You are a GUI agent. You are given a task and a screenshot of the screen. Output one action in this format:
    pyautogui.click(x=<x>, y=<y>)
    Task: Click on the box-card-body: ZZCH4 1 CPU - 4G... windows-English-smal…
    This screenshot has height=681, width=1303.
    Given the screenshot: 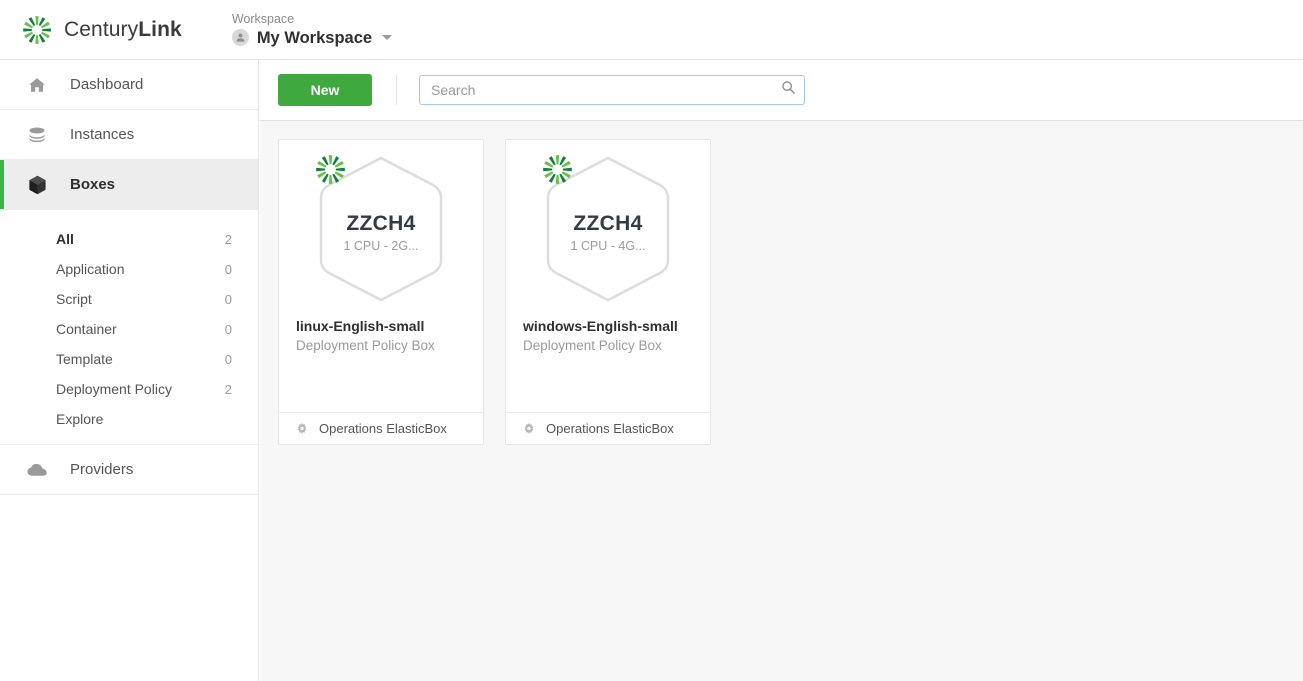 What is the action you would take?
    pyautogui.click(x=608, y=276)
    